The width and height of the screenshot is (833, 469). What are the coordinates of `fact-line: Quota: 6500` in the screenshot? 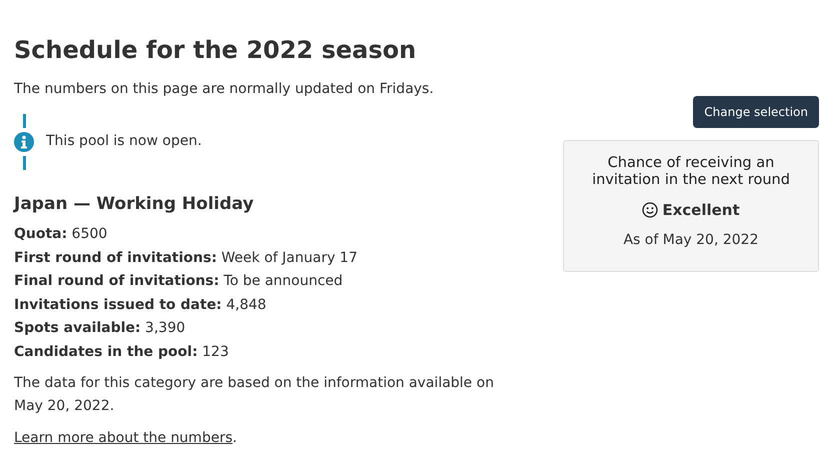 It's located at (61, 234).